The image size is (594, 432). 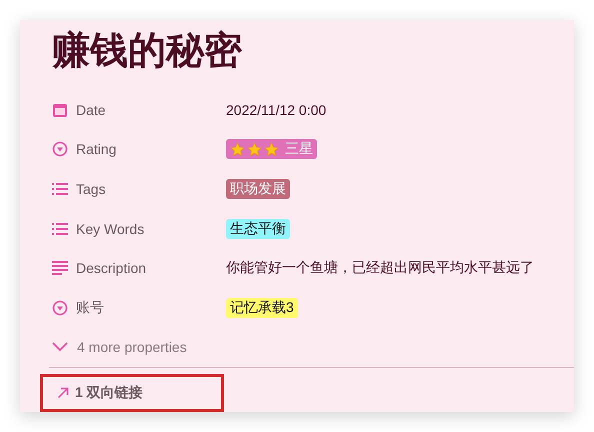 I want to click on property-value: 2022/11/12 0:00, so click(x=276, y=110).